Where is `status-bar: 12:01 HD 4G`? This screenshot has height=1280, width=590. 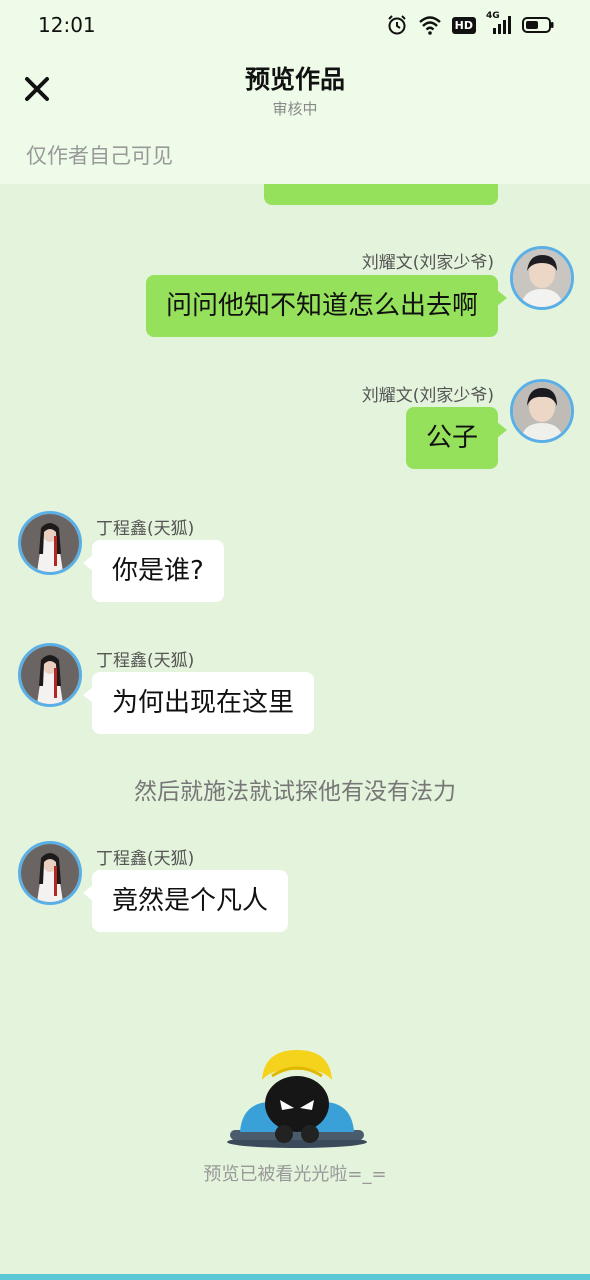
status-bar: 12:01 HD 4G is located at coordinates (295, 26).